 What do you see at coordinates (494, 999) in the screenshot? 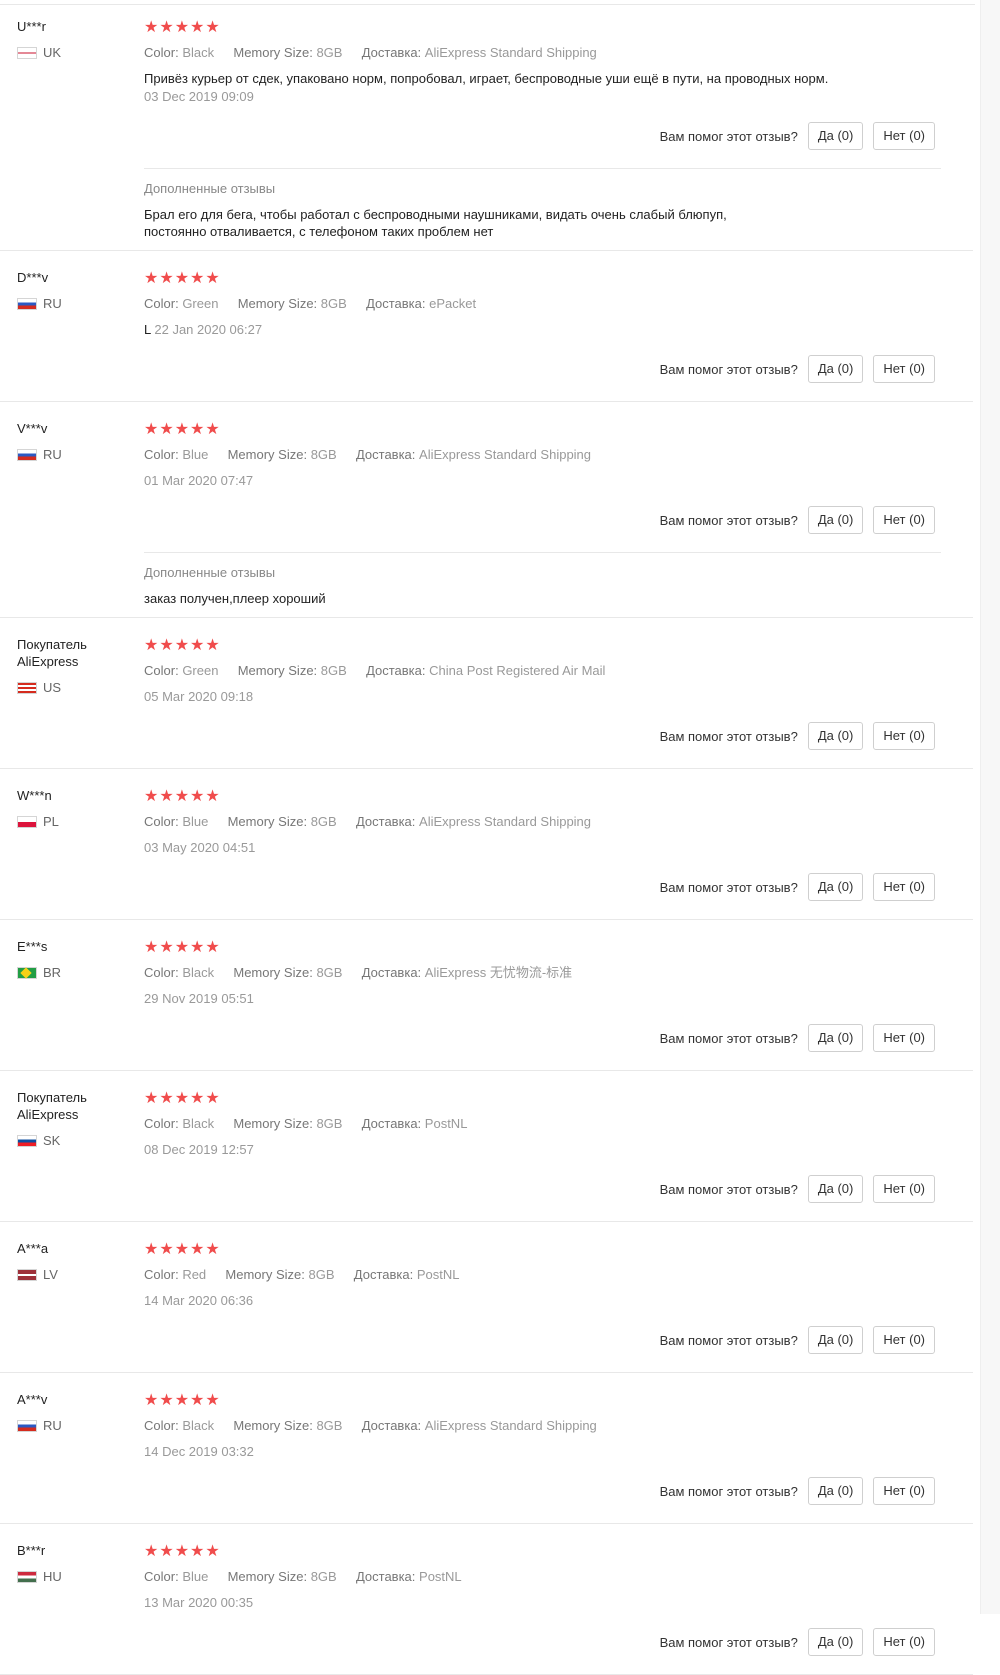
I see `review-text-line: 29 Nov 2019 05:51` at bounding box center [494, 999].